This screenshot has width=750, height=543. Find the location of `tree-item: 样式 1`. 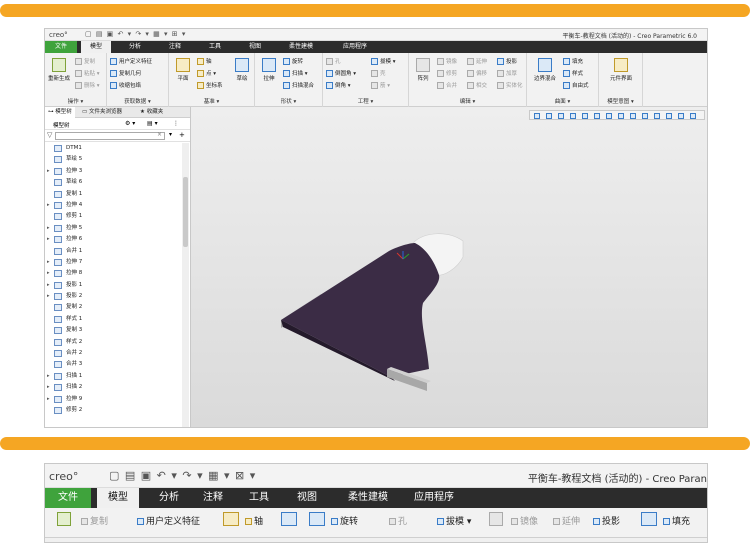

tree-item: 样式 1 is located at coordinates (112, 319).